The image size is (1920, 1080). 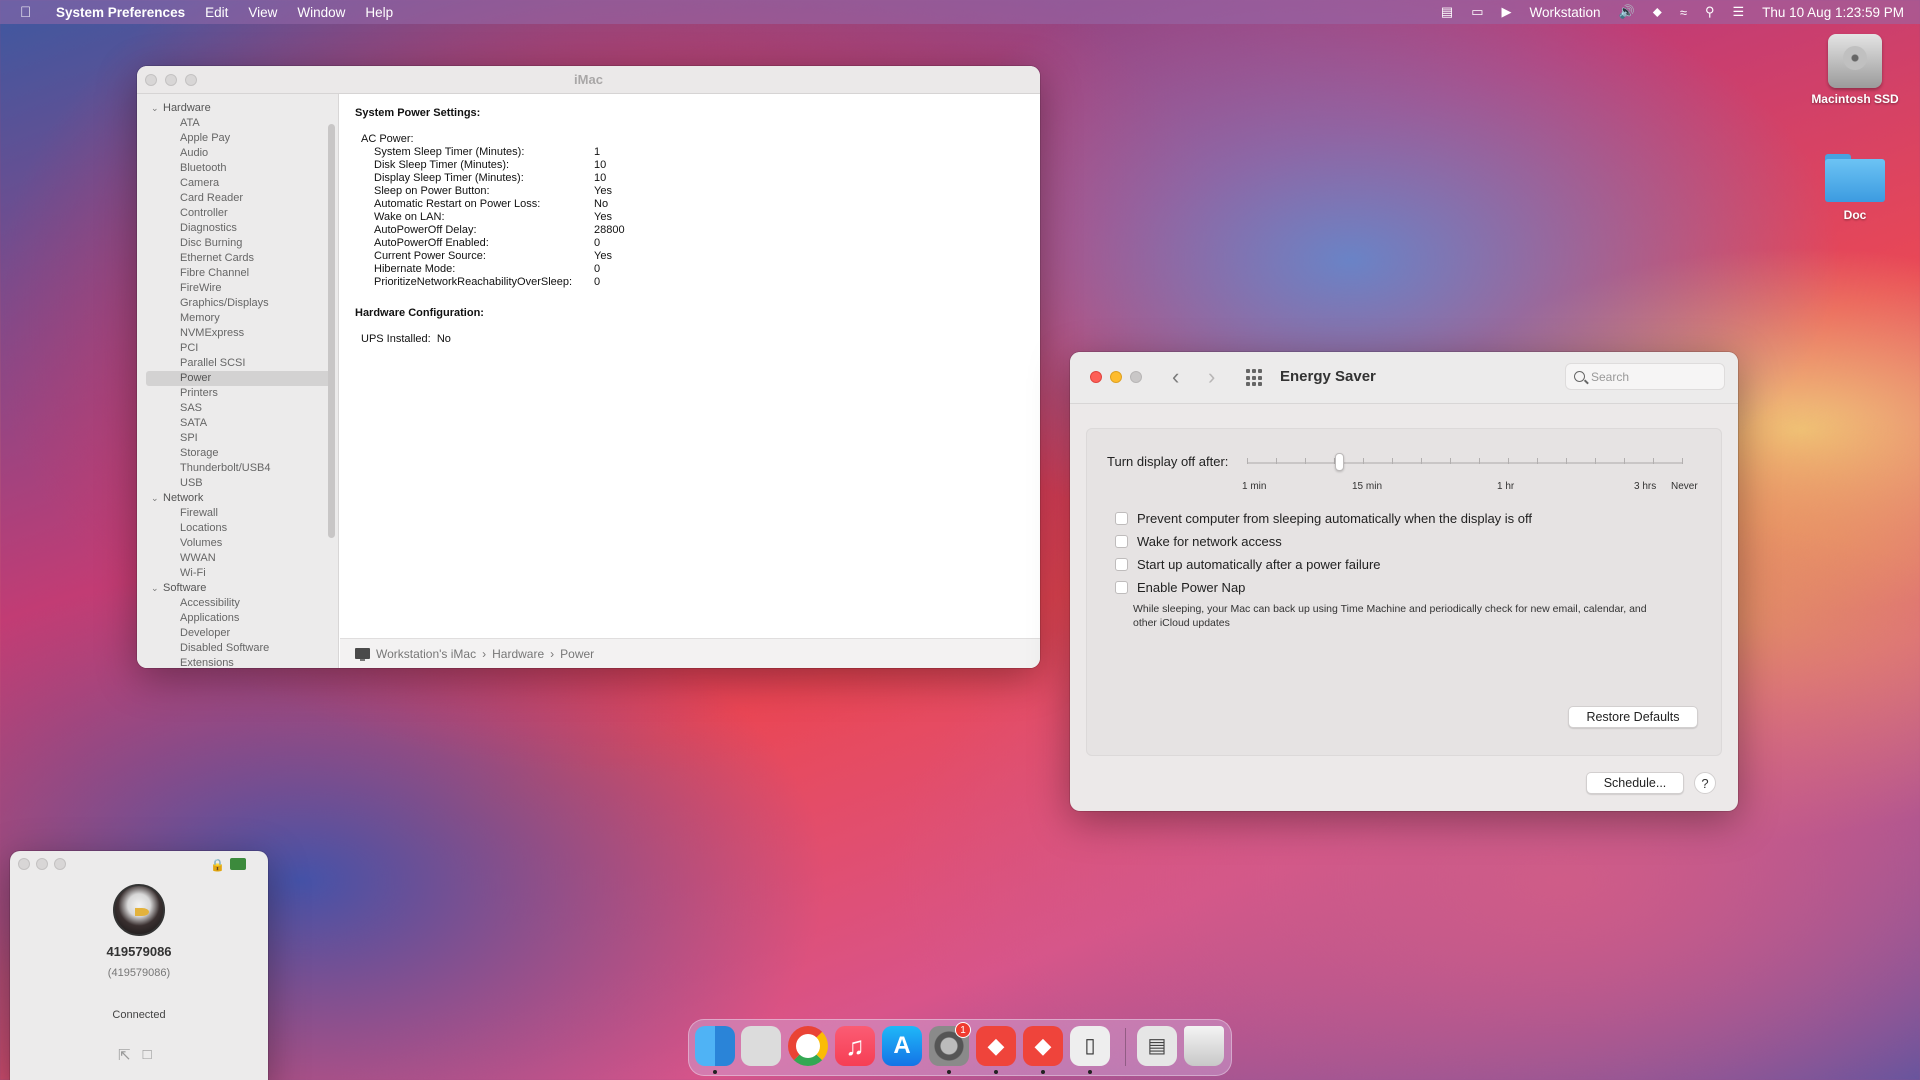 What do you see at coordinates (237, 543) in the screenshot?
I see `sidebar-item-volumes: Volumes` at bounding box center [237, 543].